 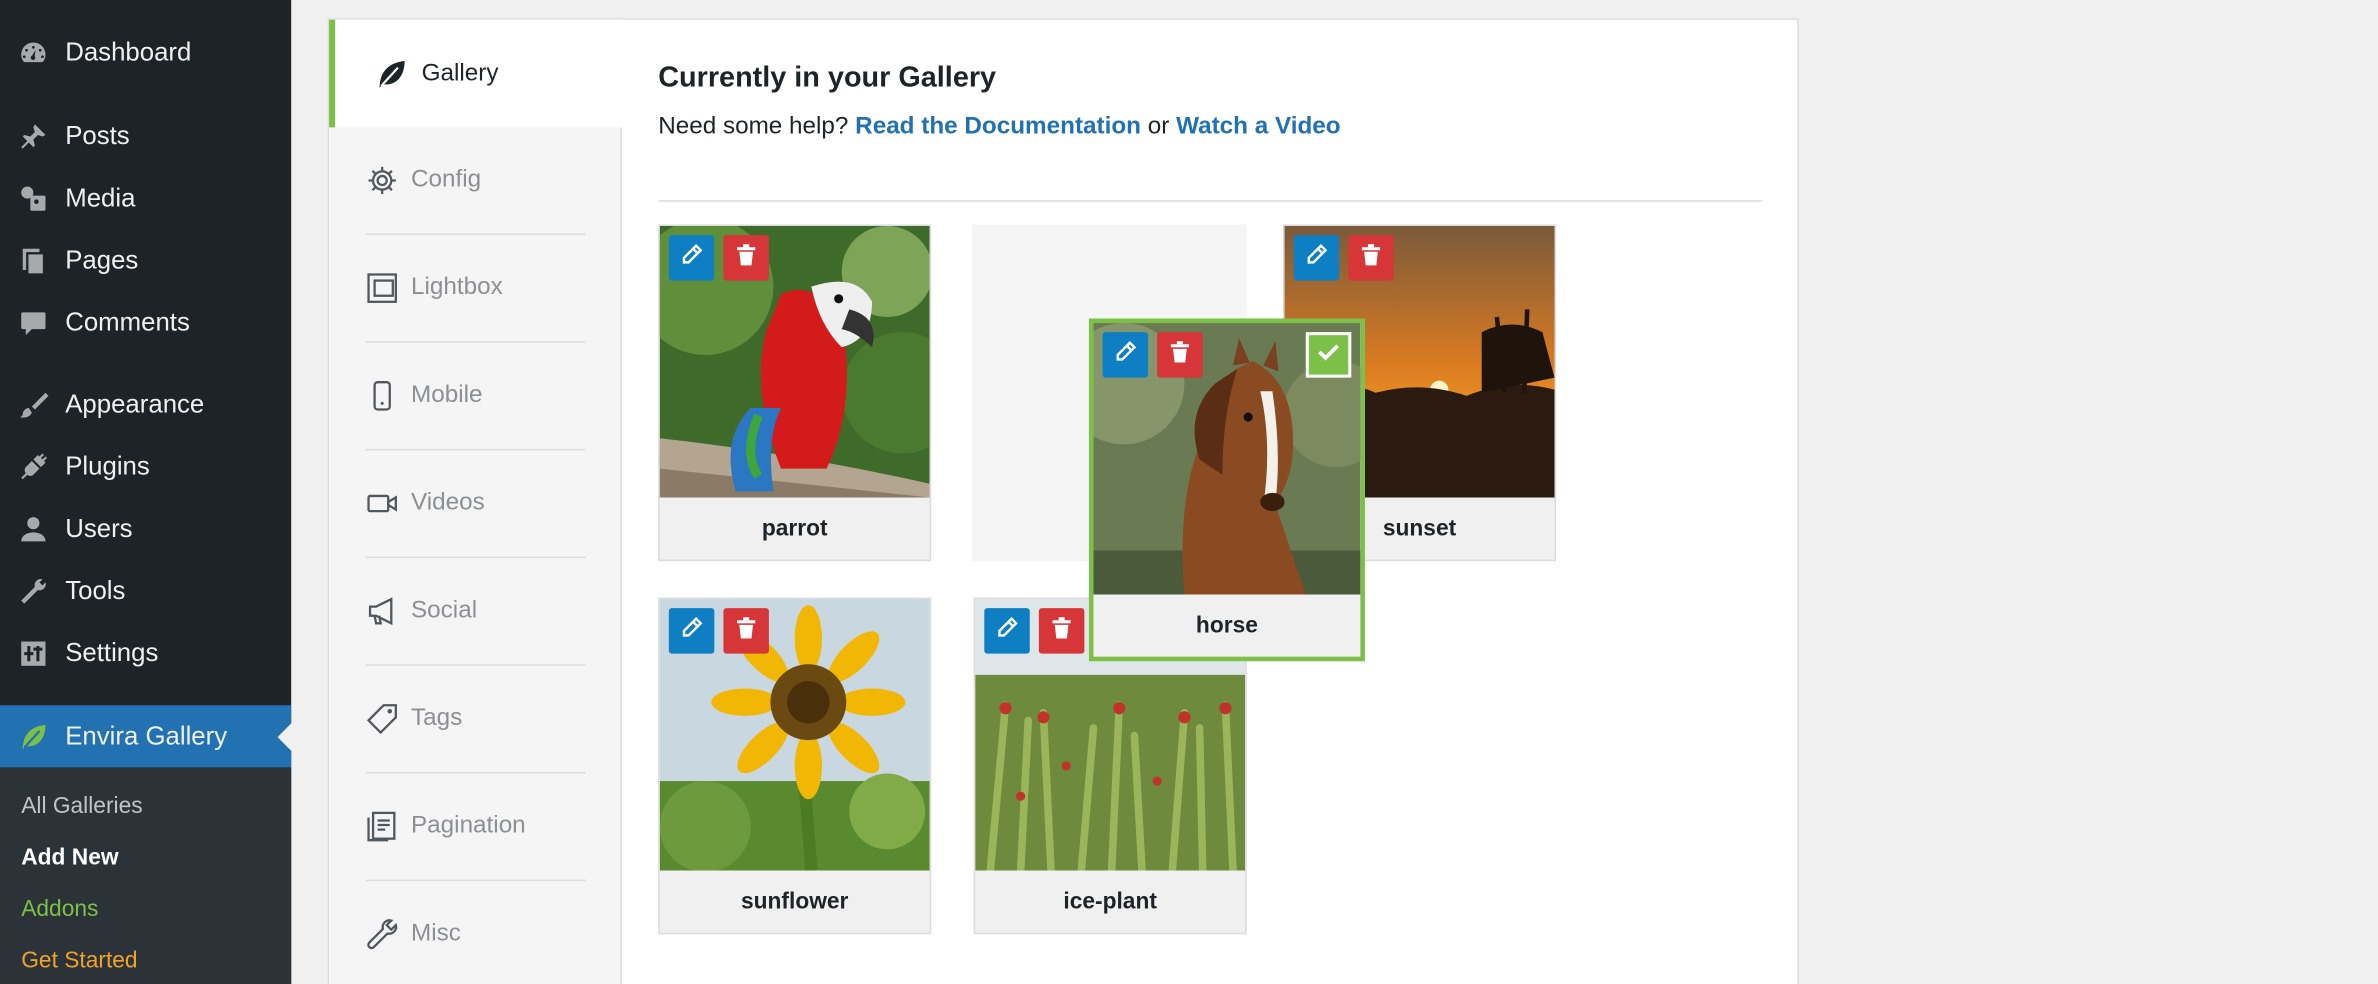 What do you see at coordinates (69, 858) in the screenshot?
I see `submenu-add-new: Add New` at bounding box center [69, 858].